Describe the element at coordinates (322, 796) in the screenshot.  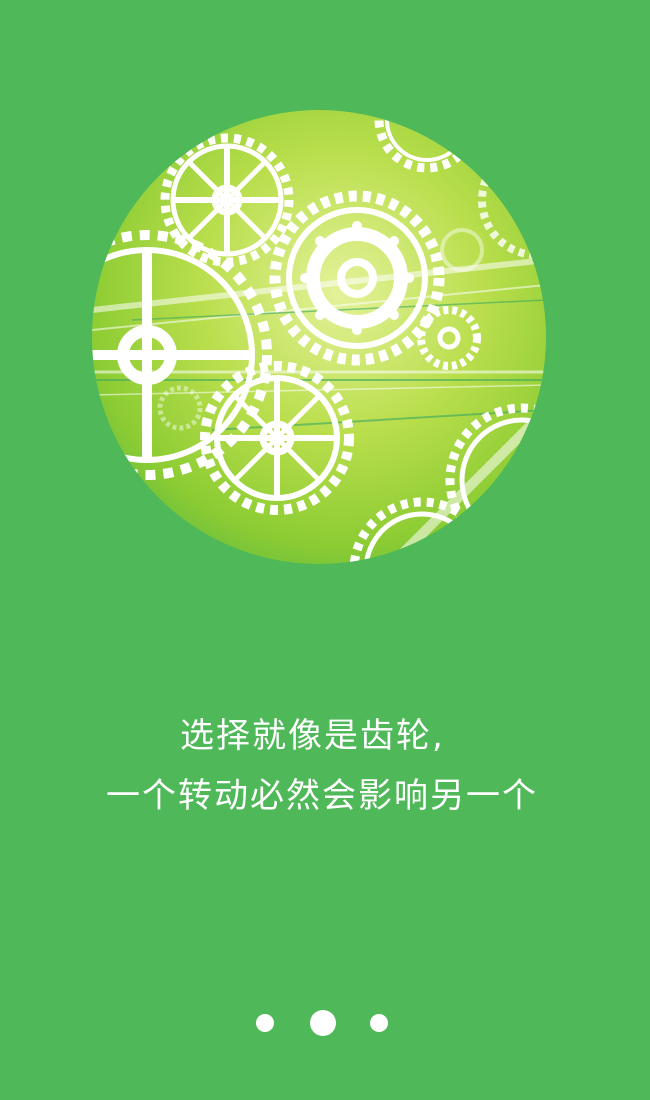
I see `caption-line-2: 一个转动必然会影响另一个` at that location.